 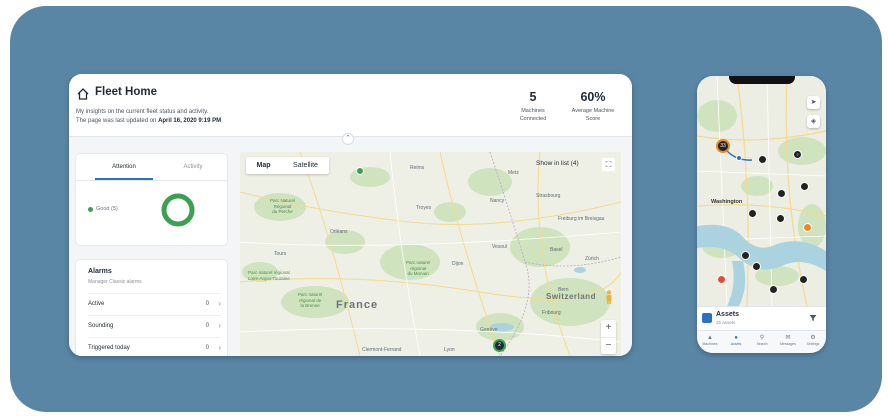 What do you see at coordinates (707, 318) in the screenshot?
I see `assets-icon` at bounding box center [707, 318].